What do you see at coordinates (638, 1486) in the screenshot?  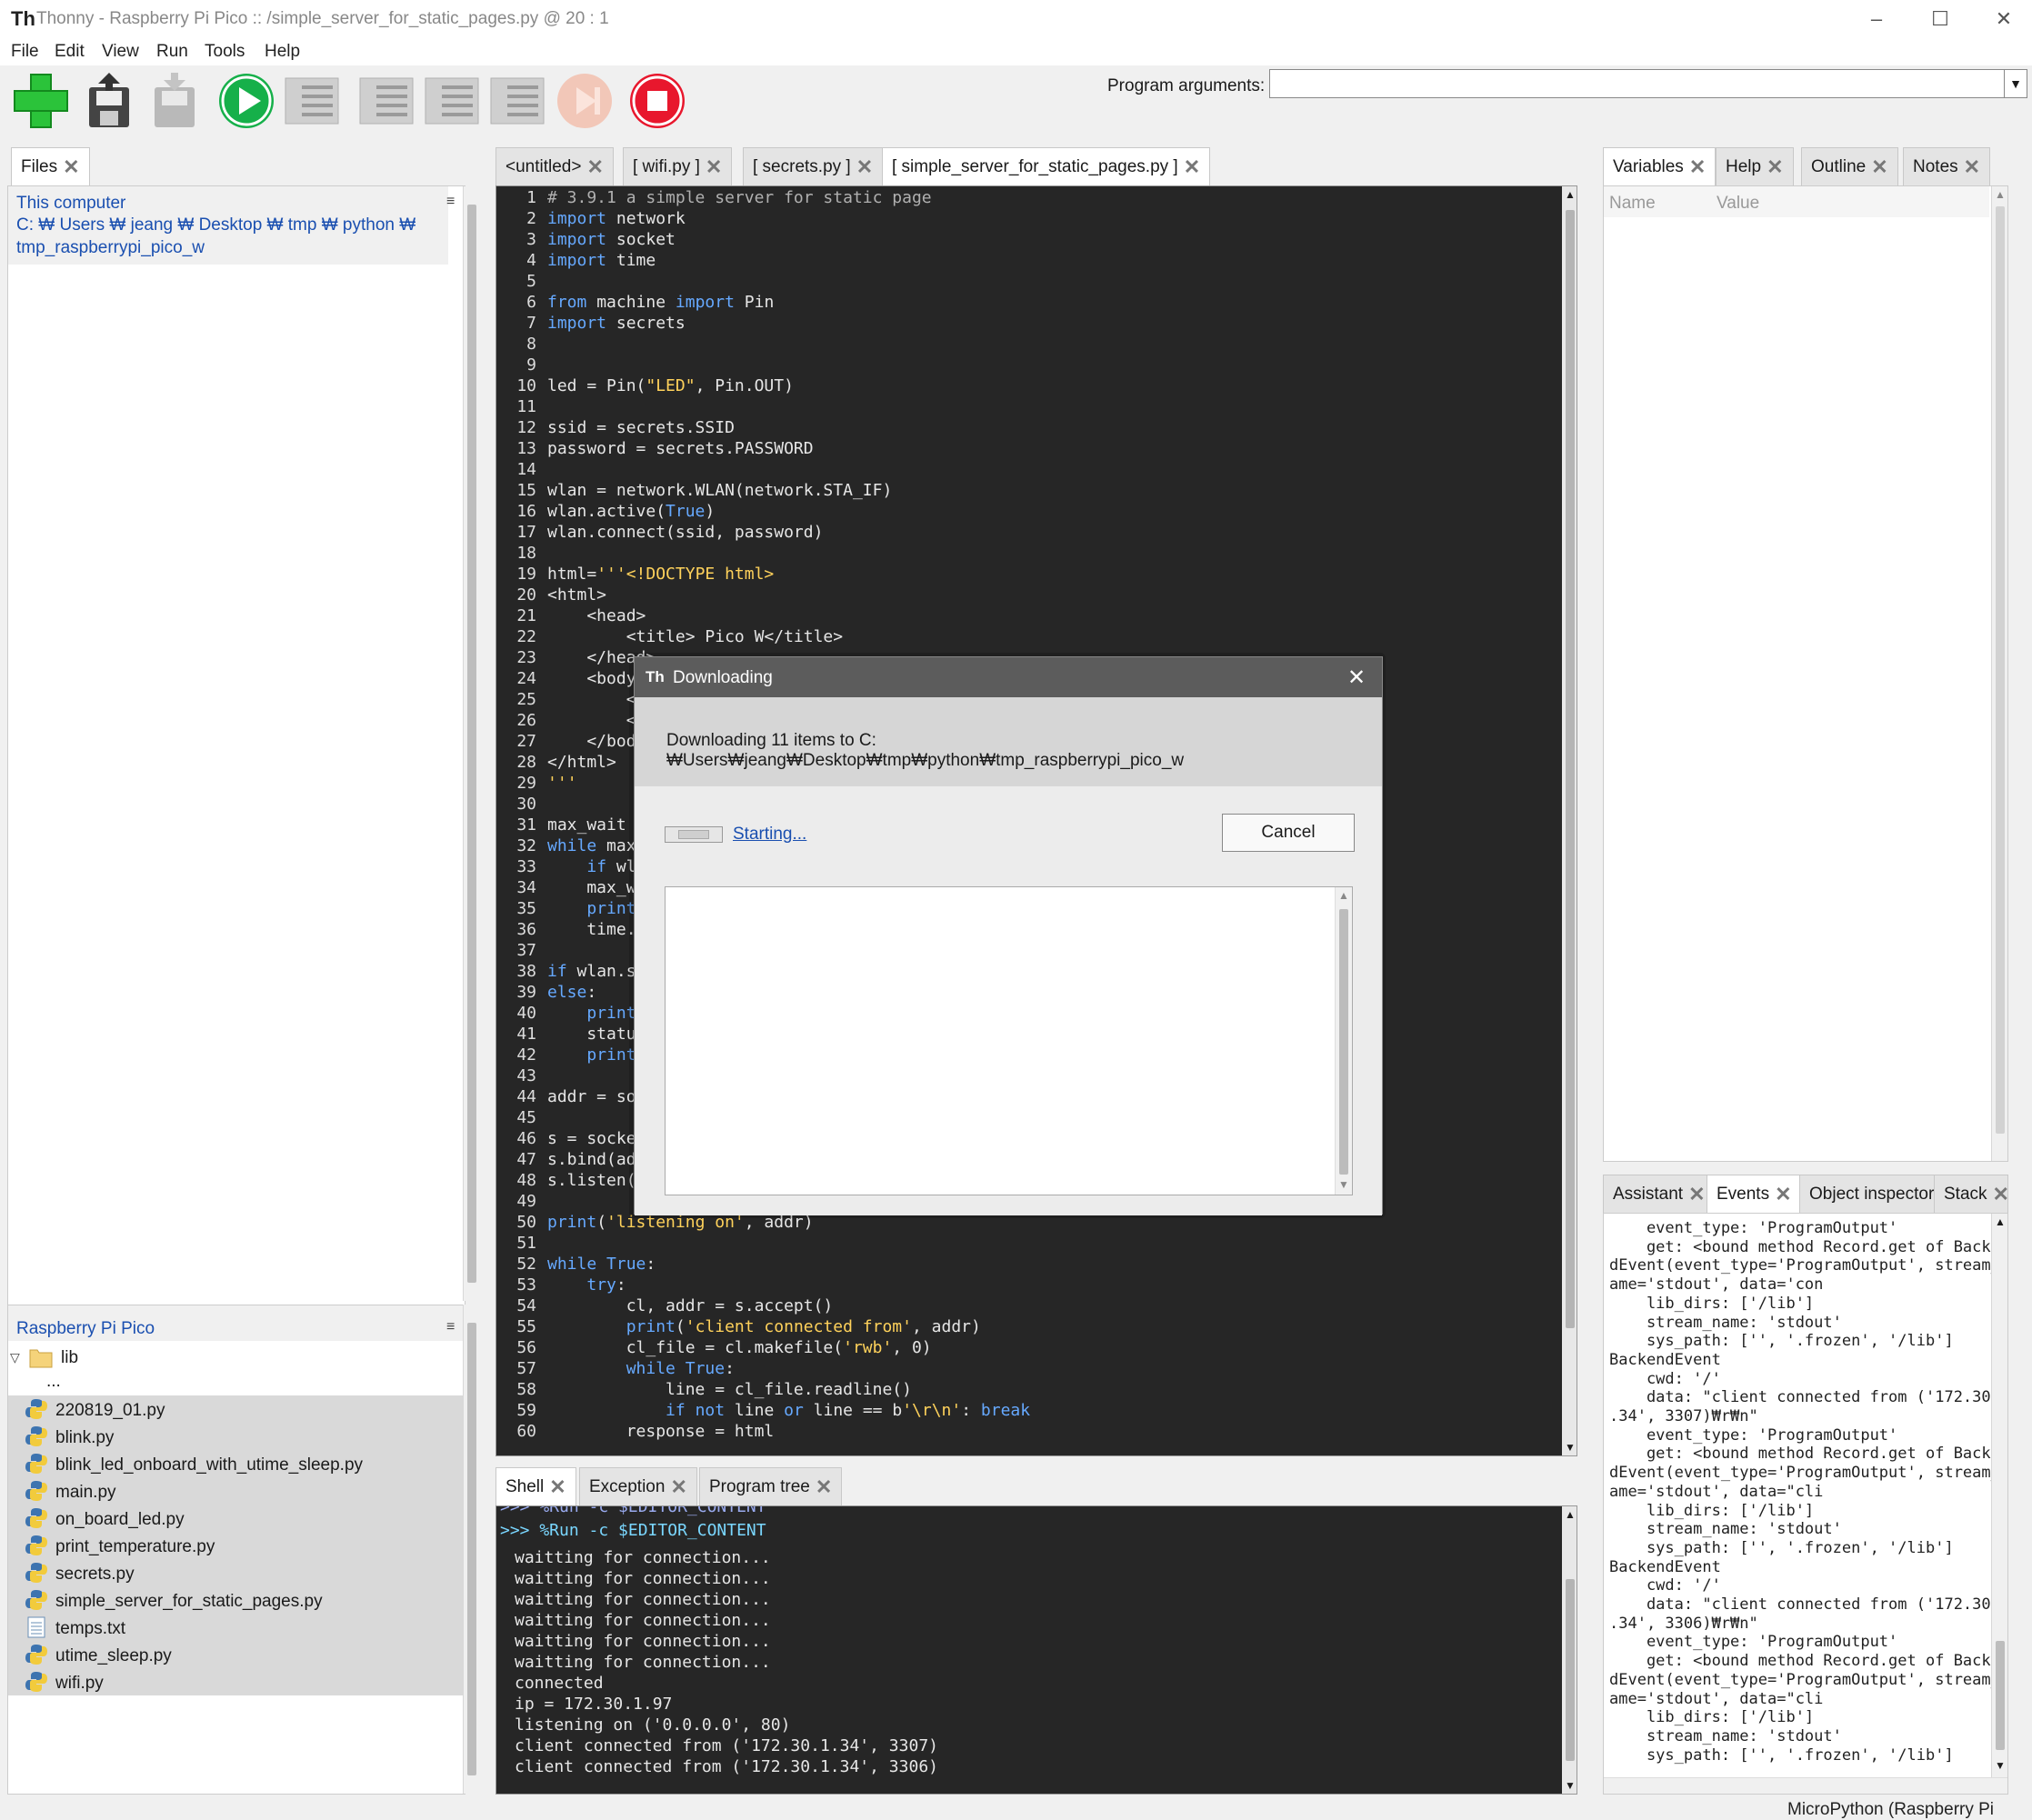 I see `tab-exception: Exception ✕` at bounding box center [638, 1486].